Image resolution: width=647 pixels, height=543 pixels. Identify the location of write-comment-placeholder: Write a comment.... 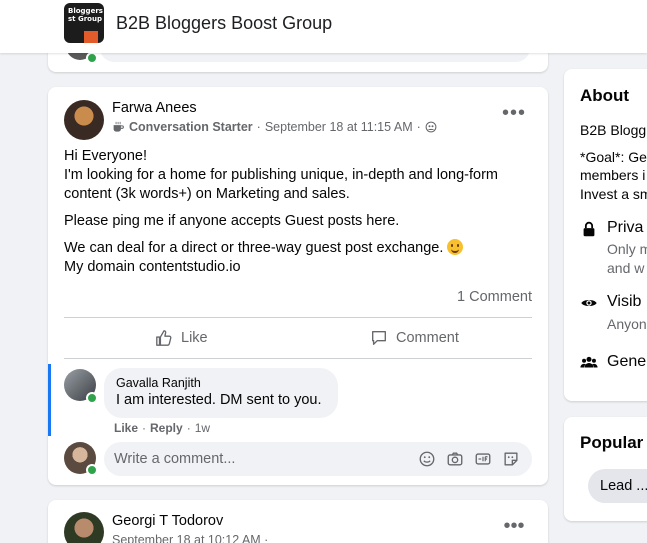
(175, 459).